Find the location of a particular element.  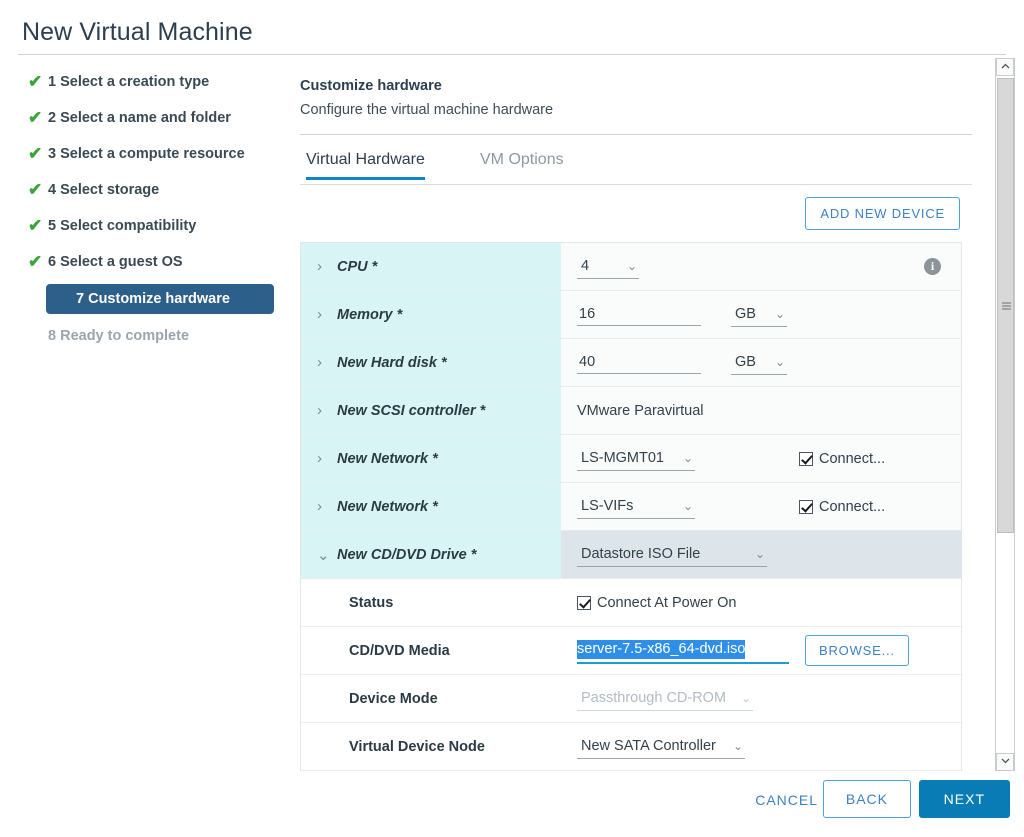

hardware-row-label: Status is located at coordinates (371, 602).